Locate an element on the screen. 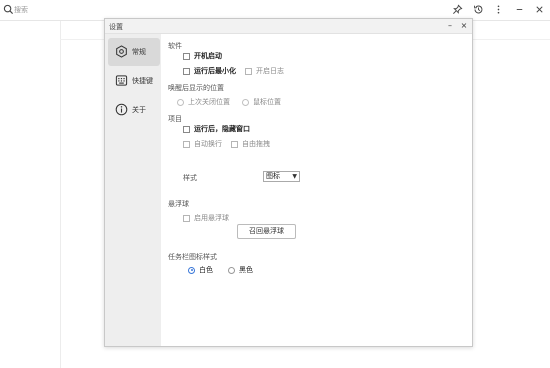 This screenshot has height=368, width=550. minimize-icon is located at coordinates (519, 9).